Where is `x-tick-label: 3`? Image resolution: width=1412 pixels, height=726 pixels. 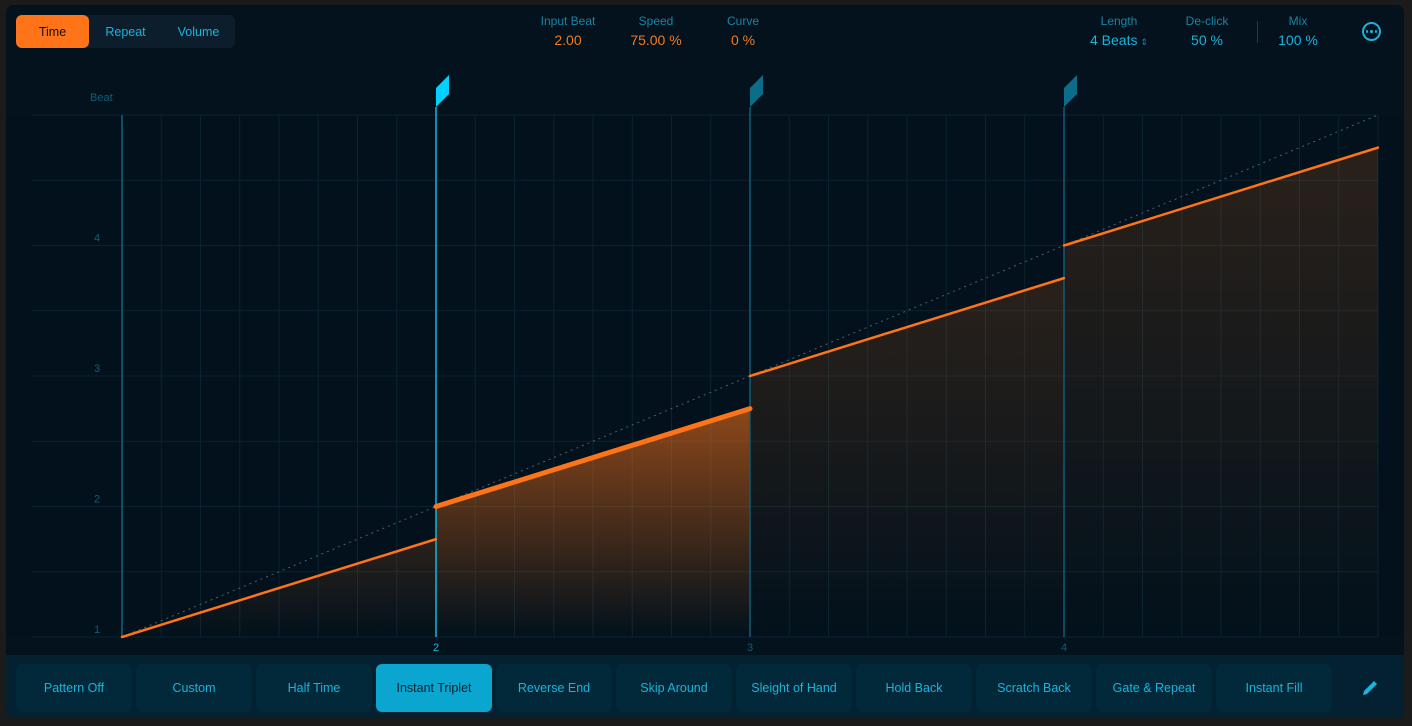 x-tick-label: 3 is located at coordinates (750, 648).